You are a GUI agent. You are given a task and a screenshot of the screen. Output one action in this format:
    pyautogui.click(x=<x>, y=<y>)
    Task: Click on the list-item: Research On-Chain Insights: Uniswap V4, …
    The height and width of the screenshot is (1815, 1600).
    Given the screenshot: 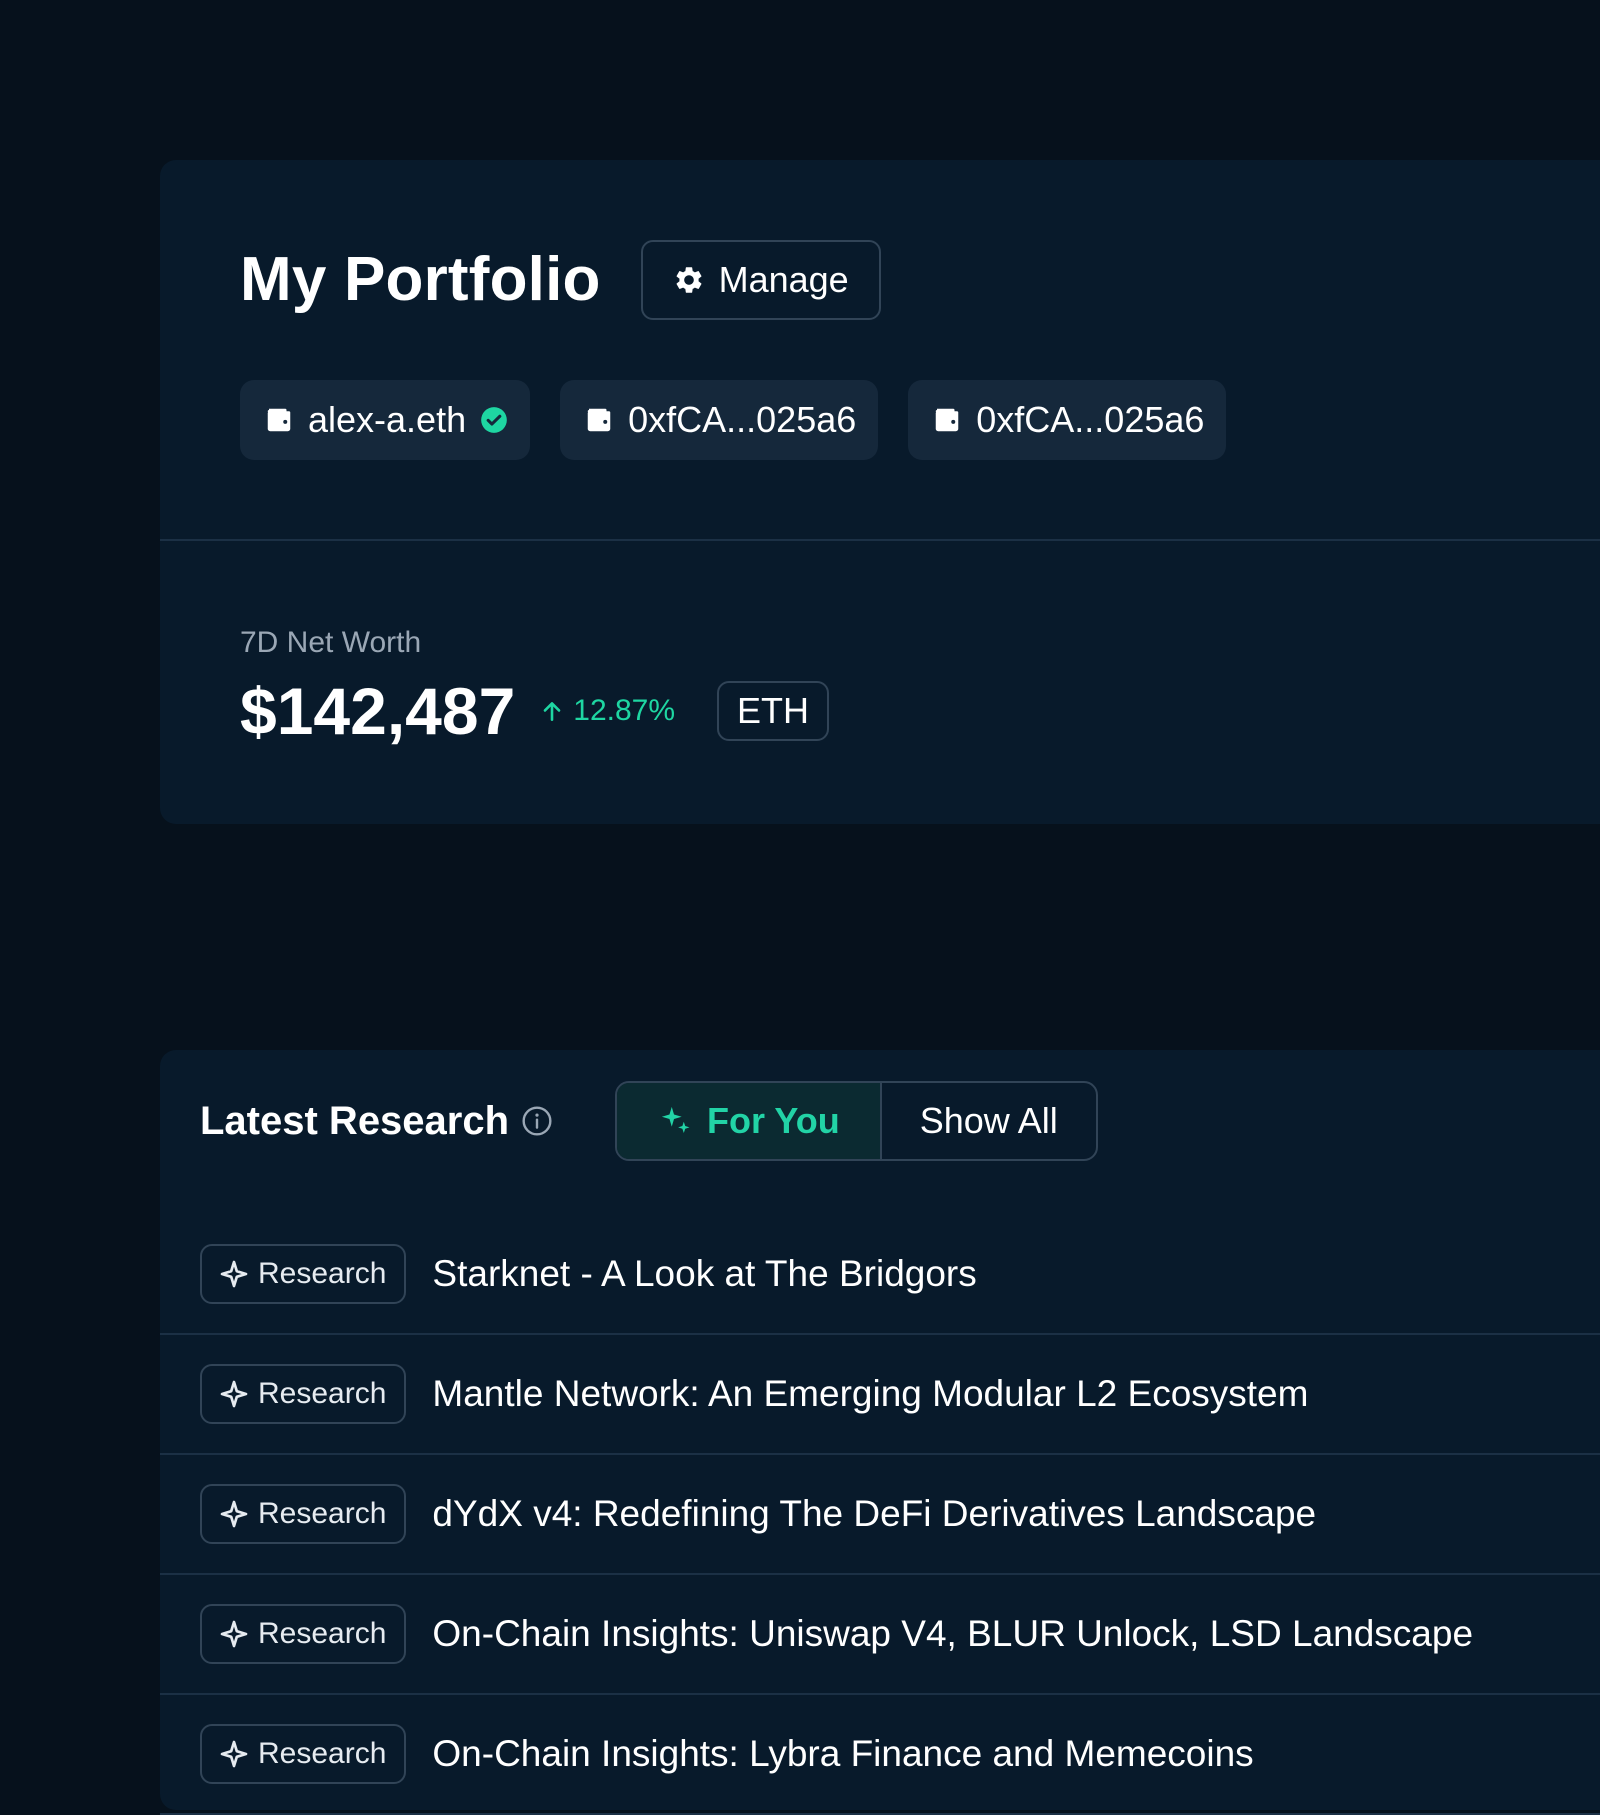 What is the action you would take?
    pyautogui.click(x=880, y=1635)
    